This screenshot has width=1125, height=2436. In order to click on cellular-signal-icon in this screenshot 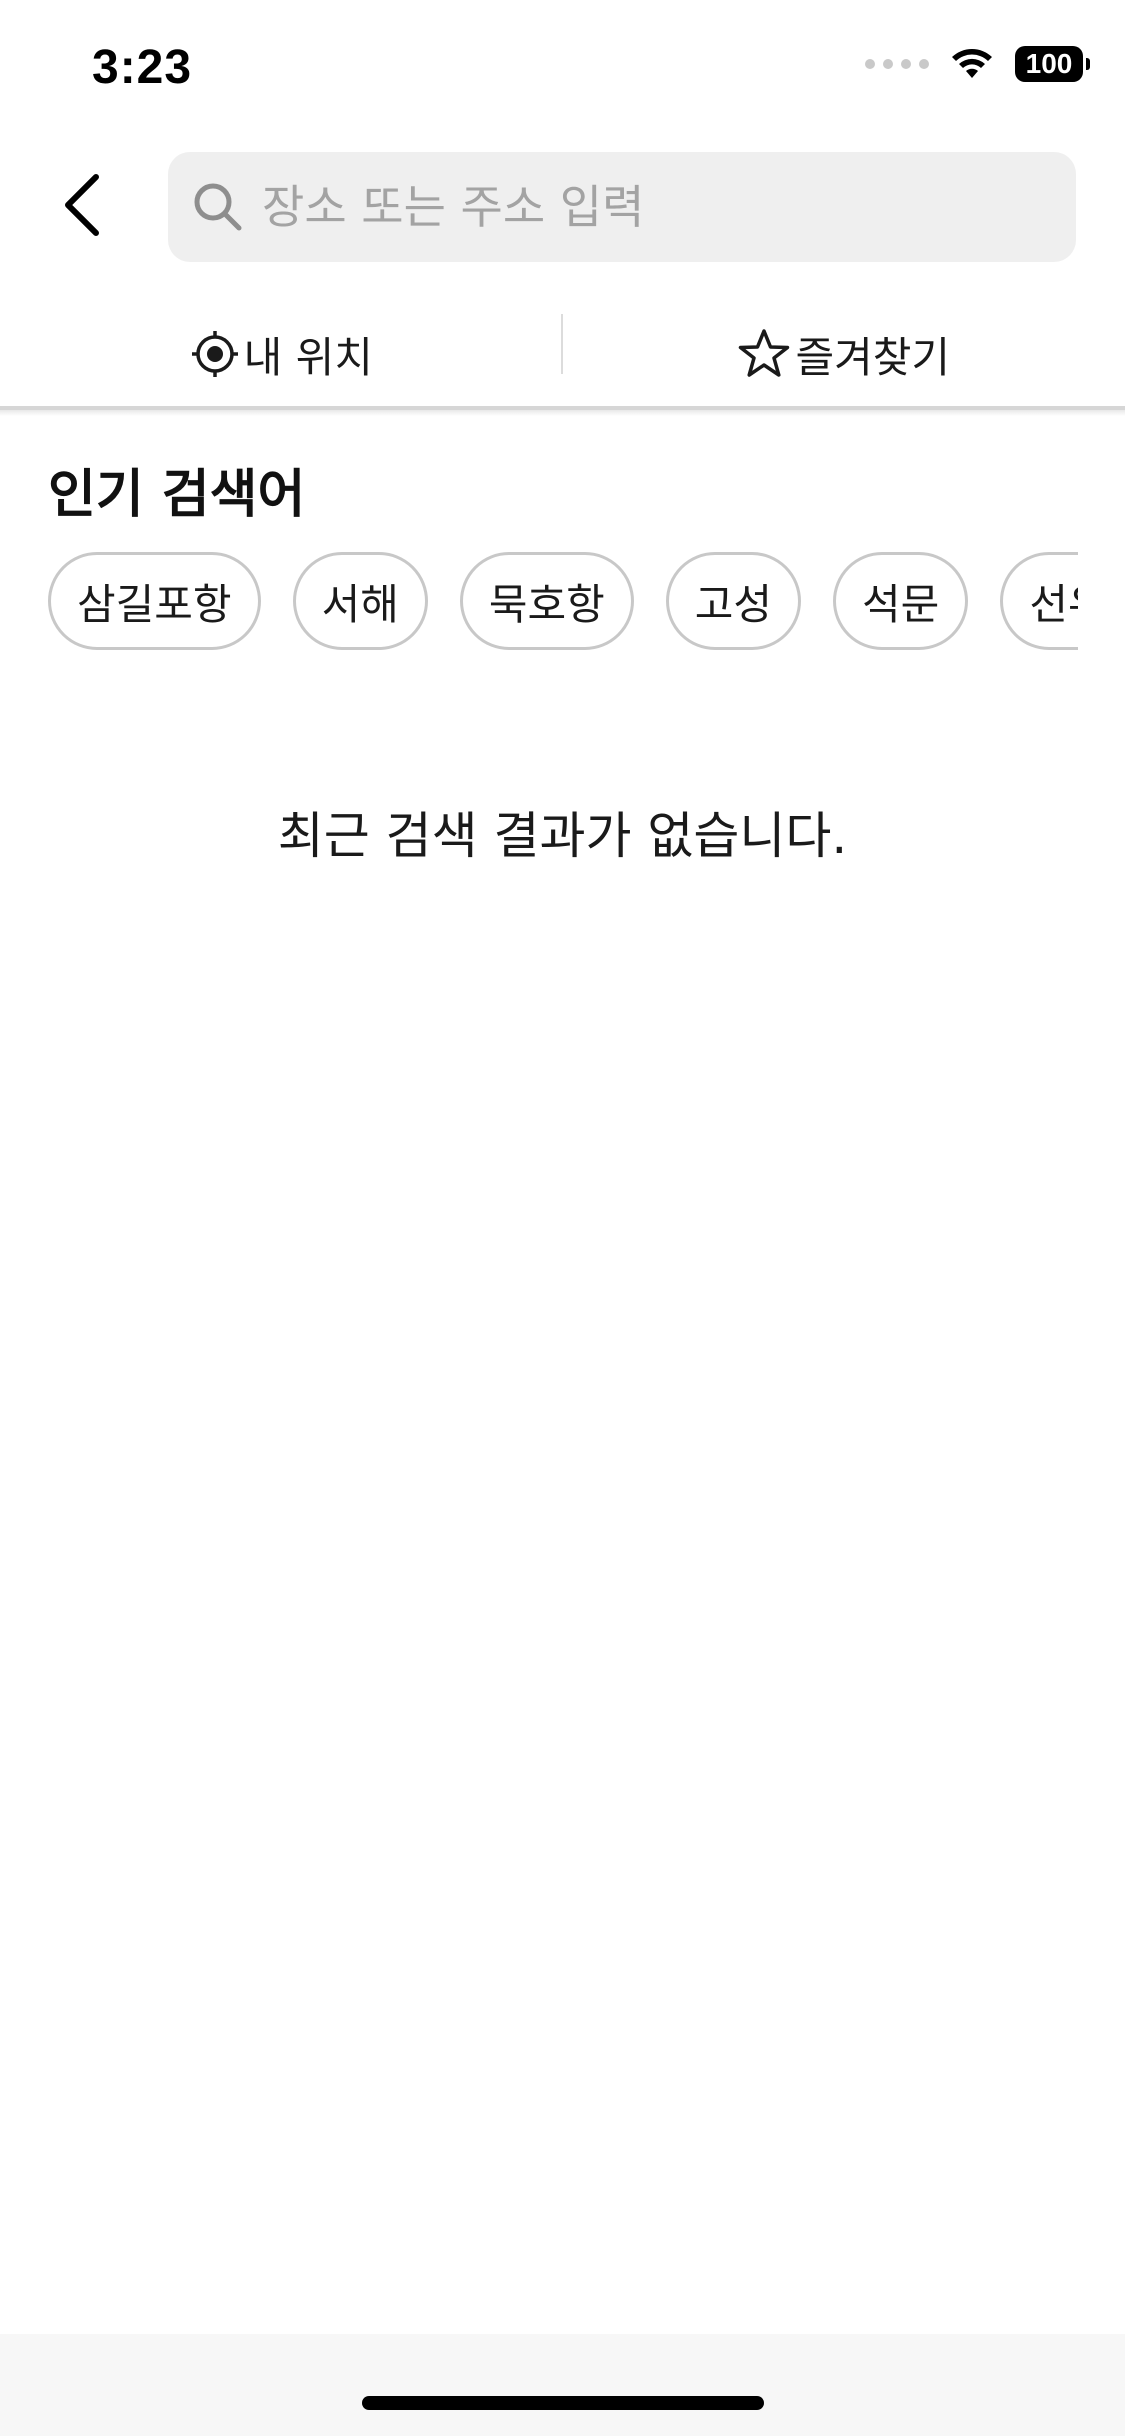, I will do `click(897, 64)`.